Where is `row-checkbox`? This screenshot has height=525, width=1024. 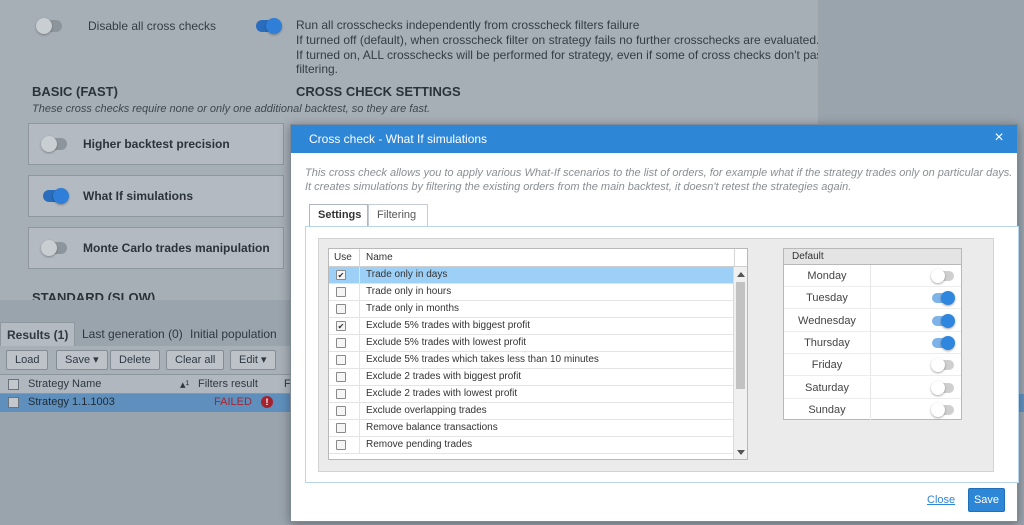 row-checkbox is located at coordinates (13, 402).